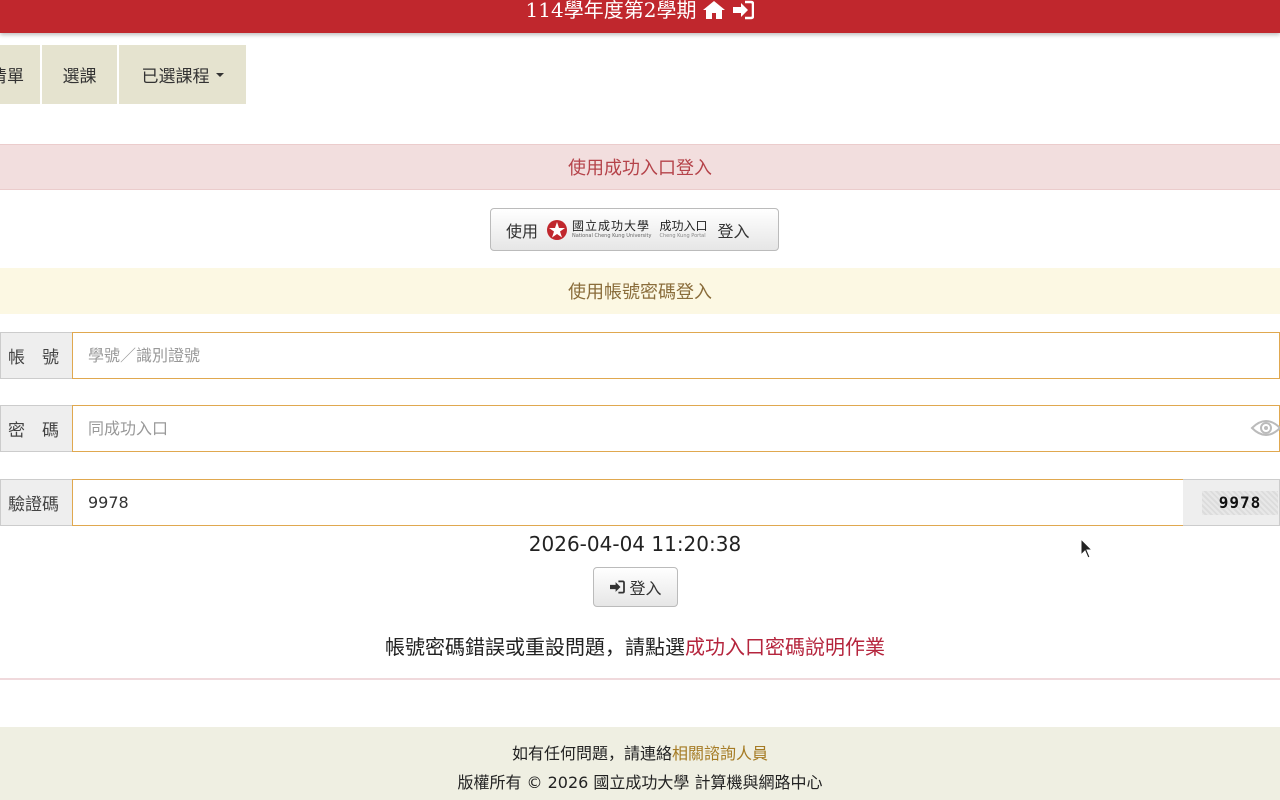 This screenshot has width=1280, height=800. I want to click on sso-button-prefix: 使用, so click(522, 231).